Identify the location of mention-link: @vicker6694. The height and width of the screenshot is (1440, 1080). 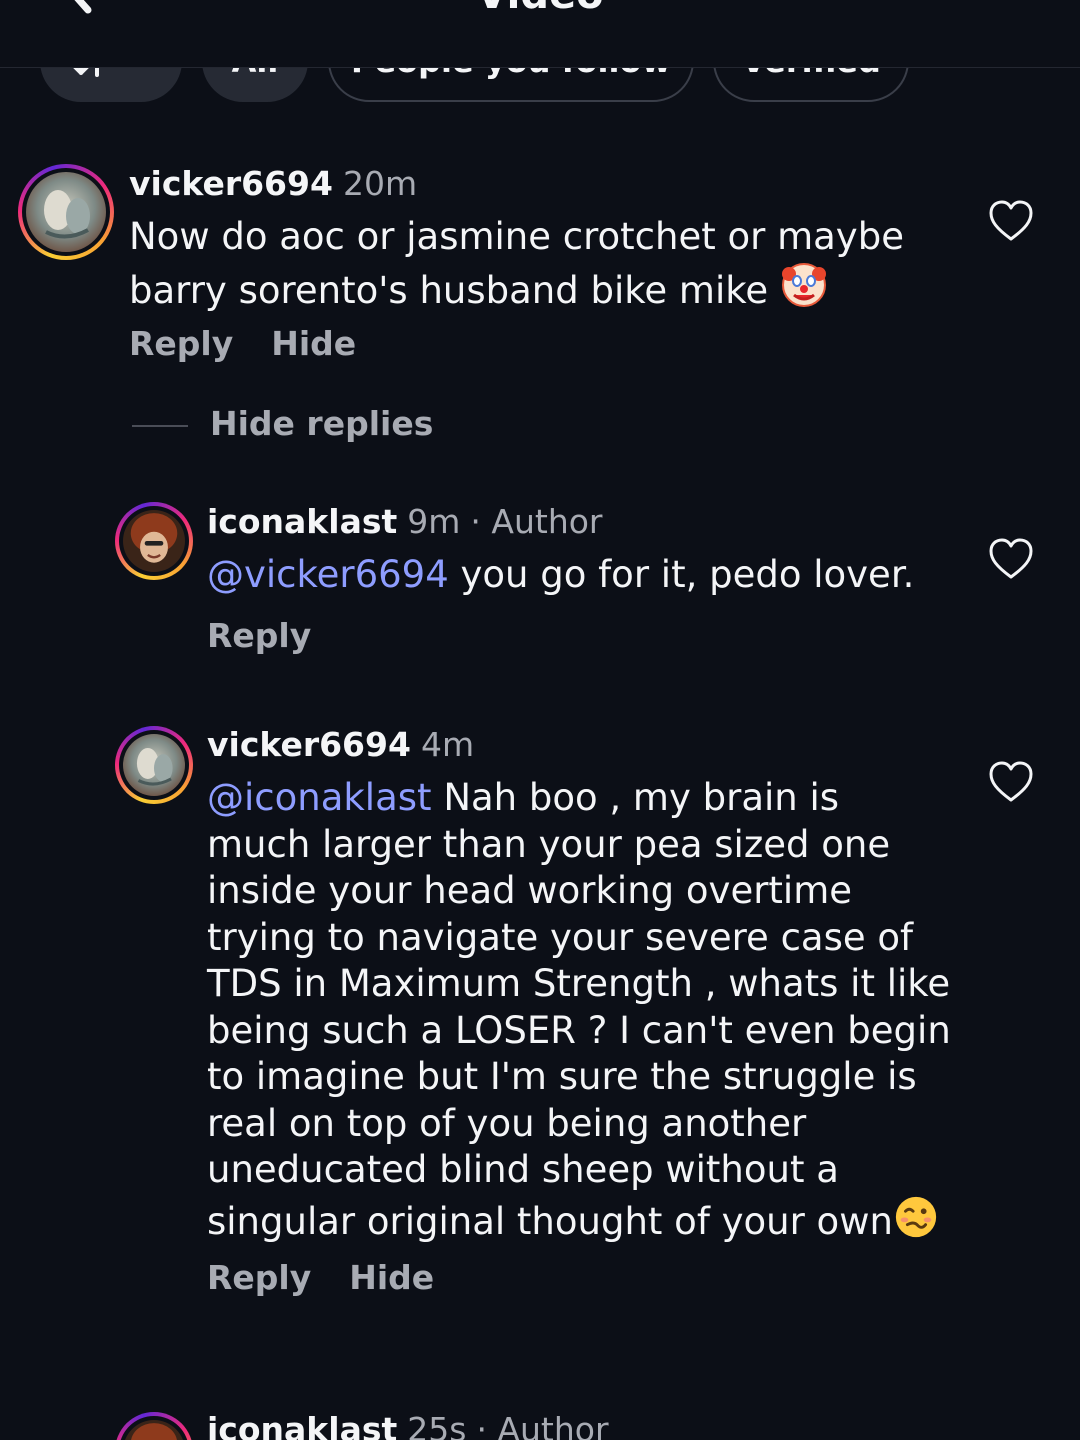
(328, 574).